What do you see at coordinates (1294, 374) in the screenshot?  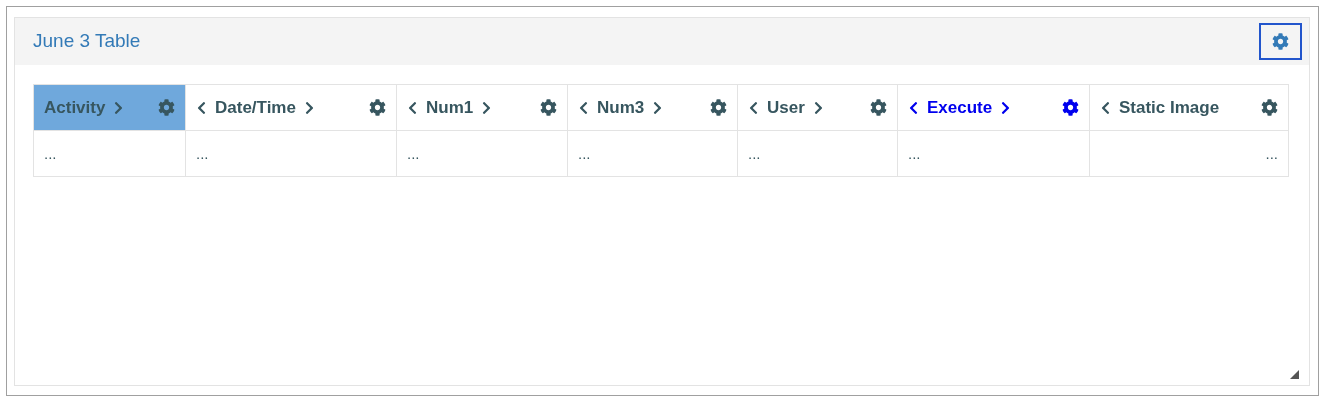 I see `resize-grip-icon` at bounding box center [1294, 374].